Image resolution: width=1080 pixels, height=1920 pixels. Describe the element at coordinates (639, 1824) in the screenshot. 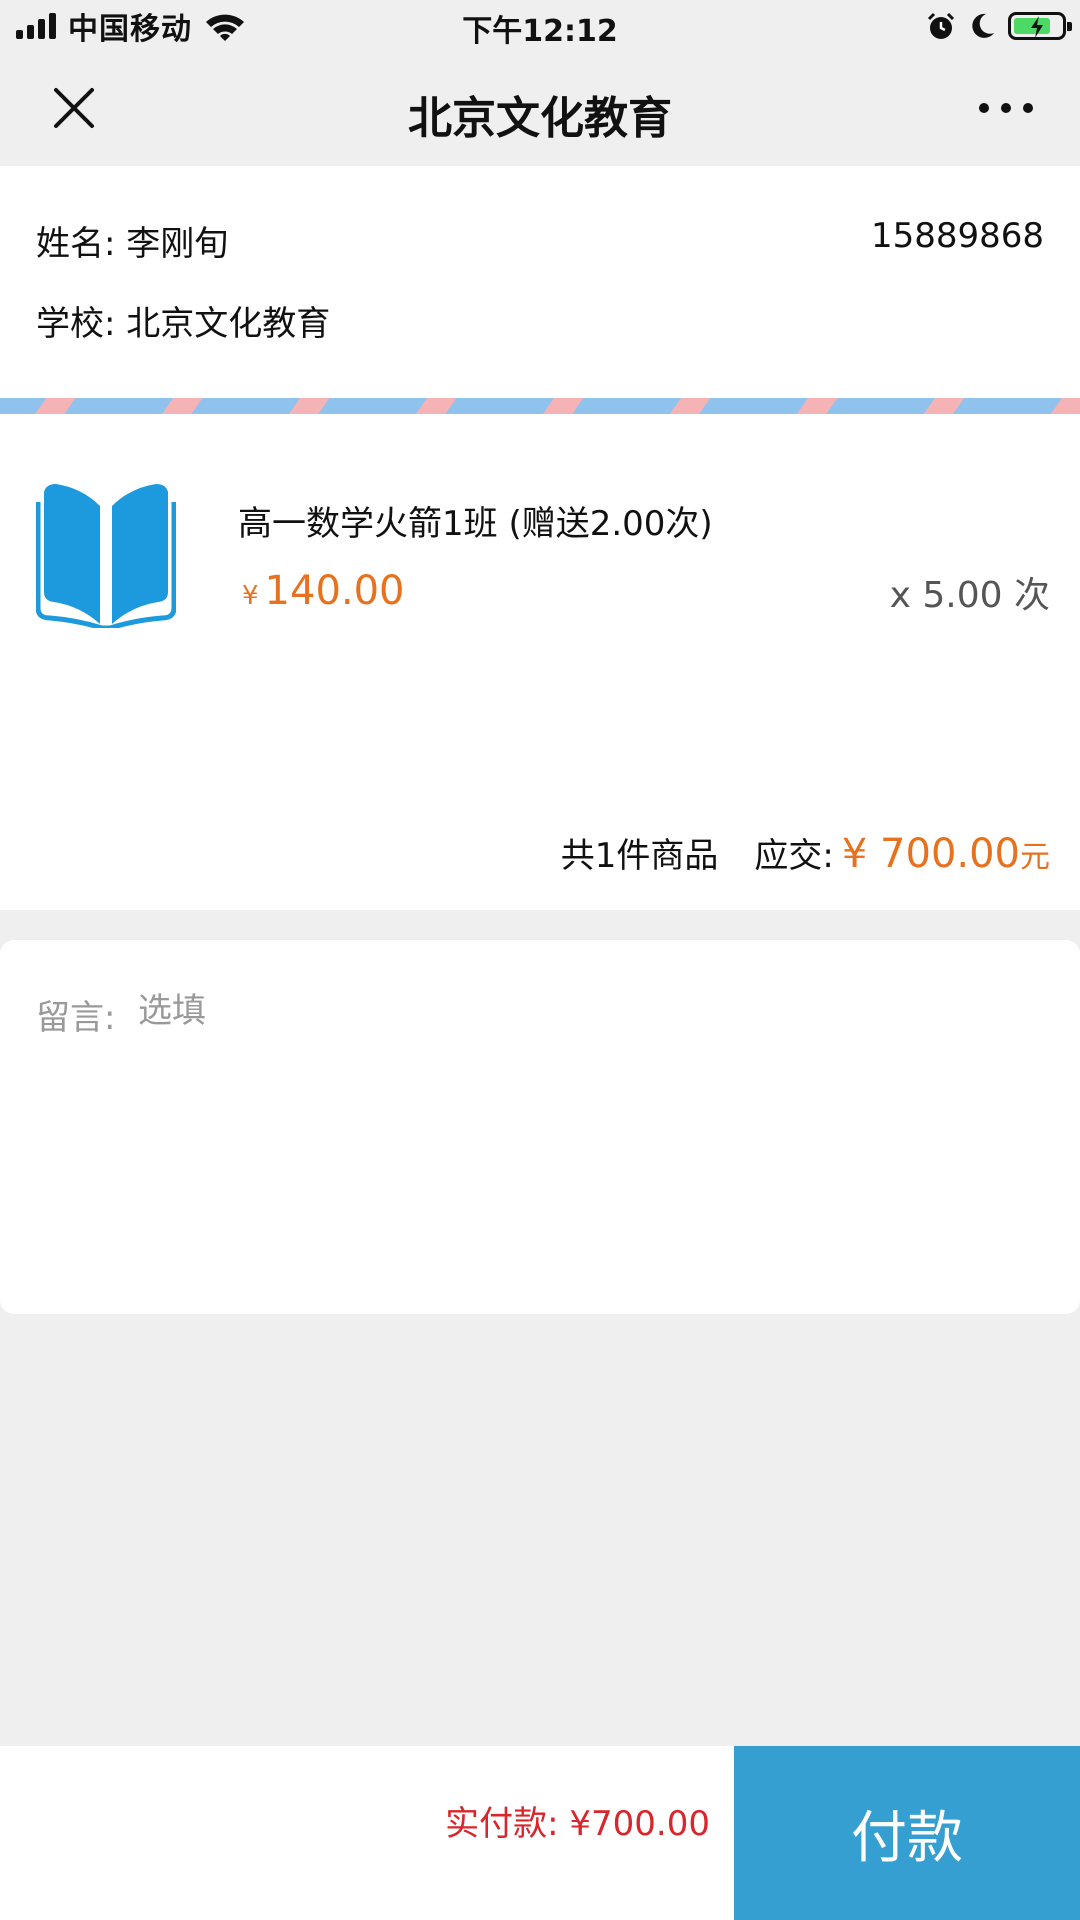

I see `actual-amount: ¥700.00` at that location.